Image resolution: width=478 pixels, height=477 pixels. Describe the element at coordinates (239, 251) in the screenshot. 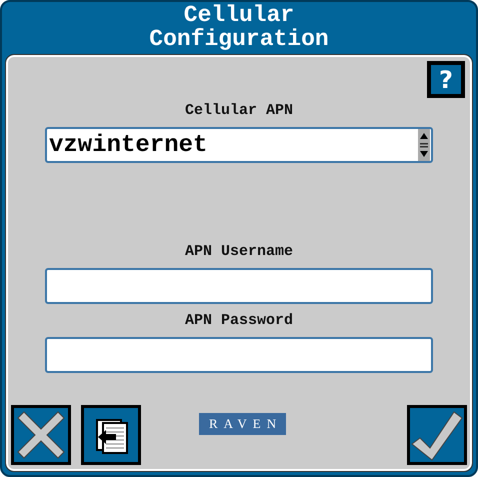

I see `field-label: APN Username` at that location.